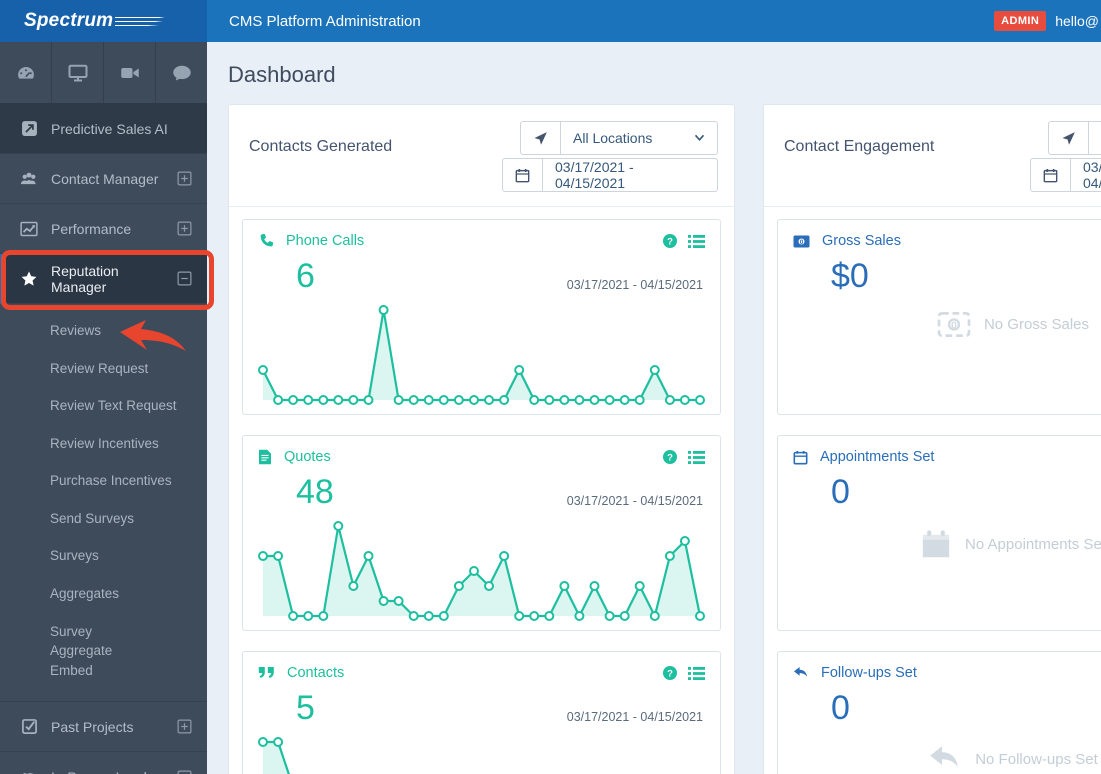 The image size is (1101, 774). I want to click on submenu-item-review-text-request: Review Text Request, so click(103, 406).